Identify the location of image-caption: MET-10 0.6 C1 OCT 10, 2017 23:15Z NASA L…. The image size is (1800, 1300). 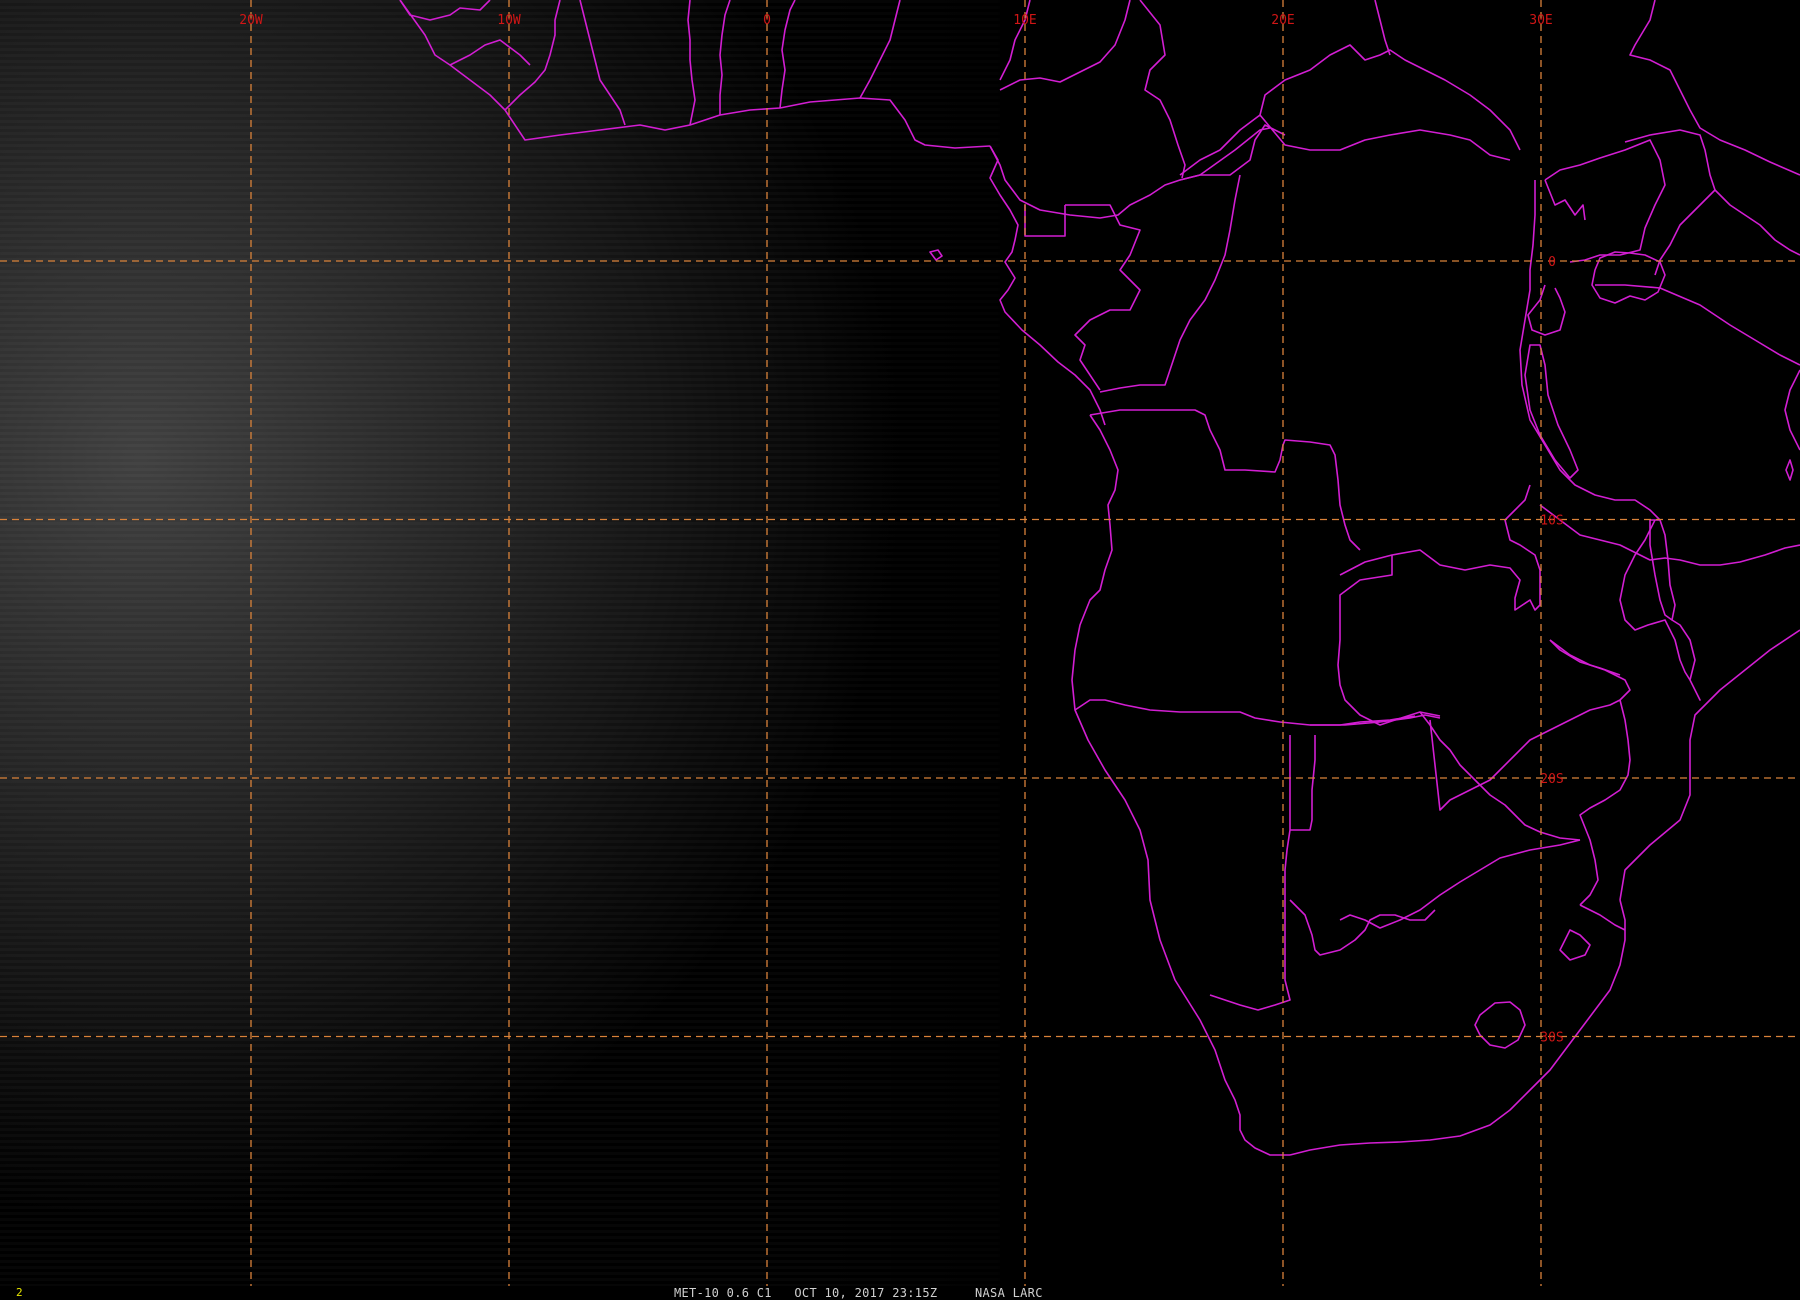
(858, 1293).